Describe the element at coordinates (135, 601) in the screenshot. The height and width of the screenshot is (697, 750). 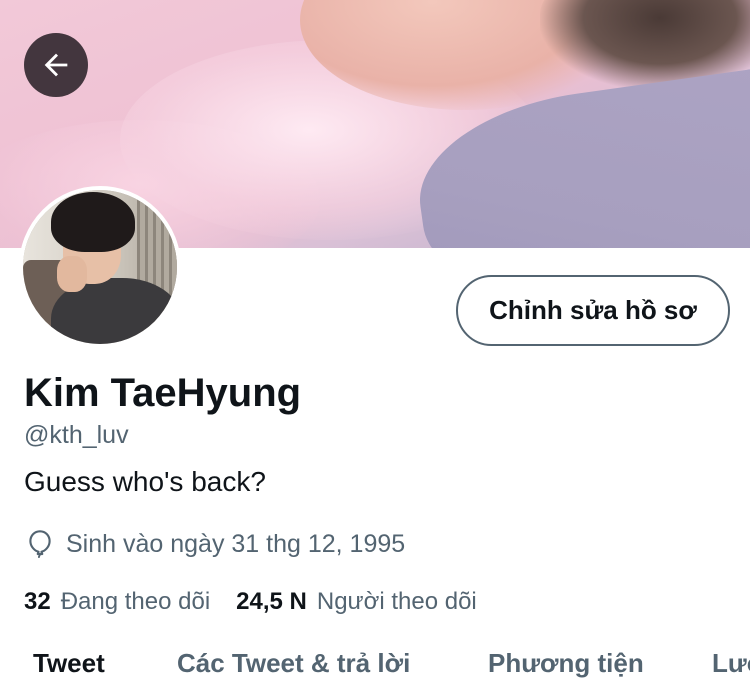
I see `following-label: Đang theo dõi` at that location.